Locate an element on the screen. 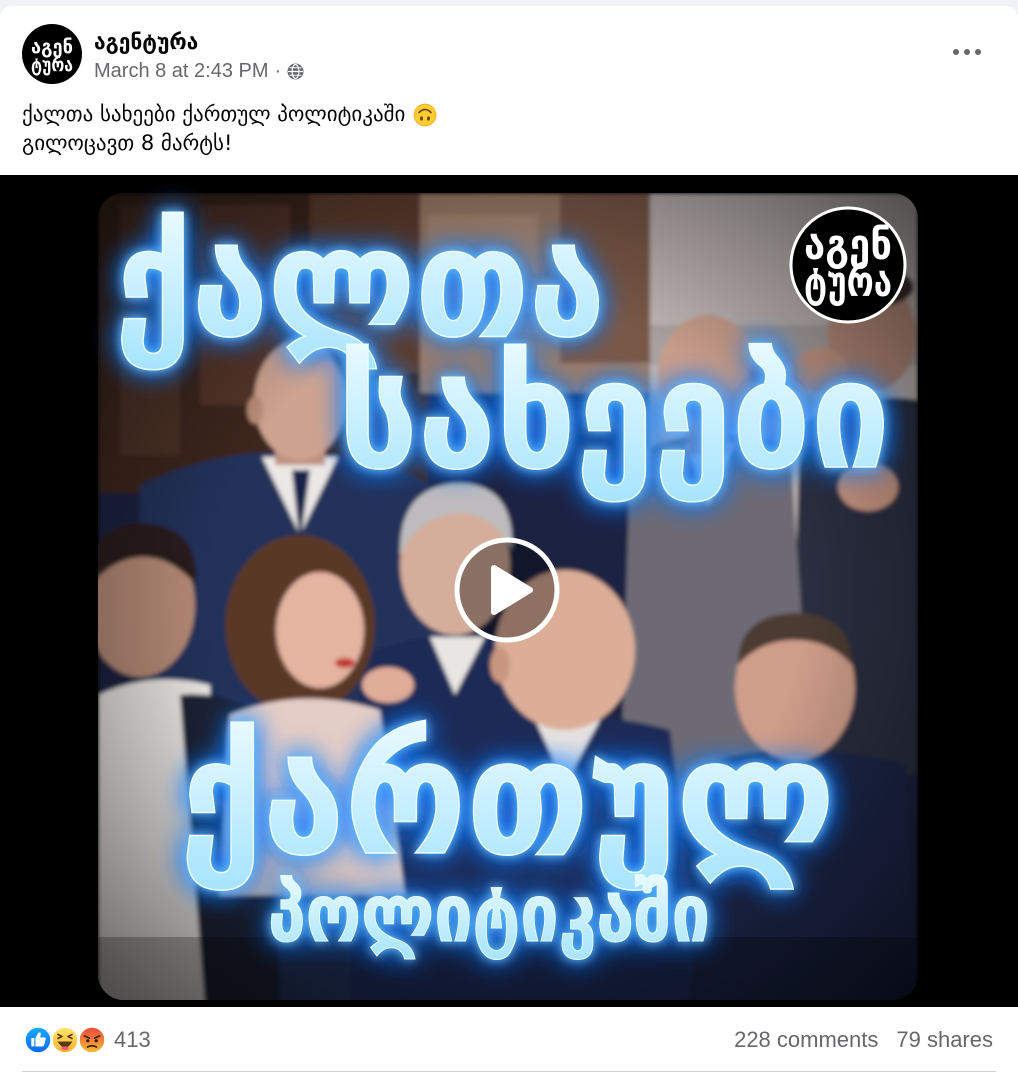  footer-divider is located at coordinates (509, 1071).